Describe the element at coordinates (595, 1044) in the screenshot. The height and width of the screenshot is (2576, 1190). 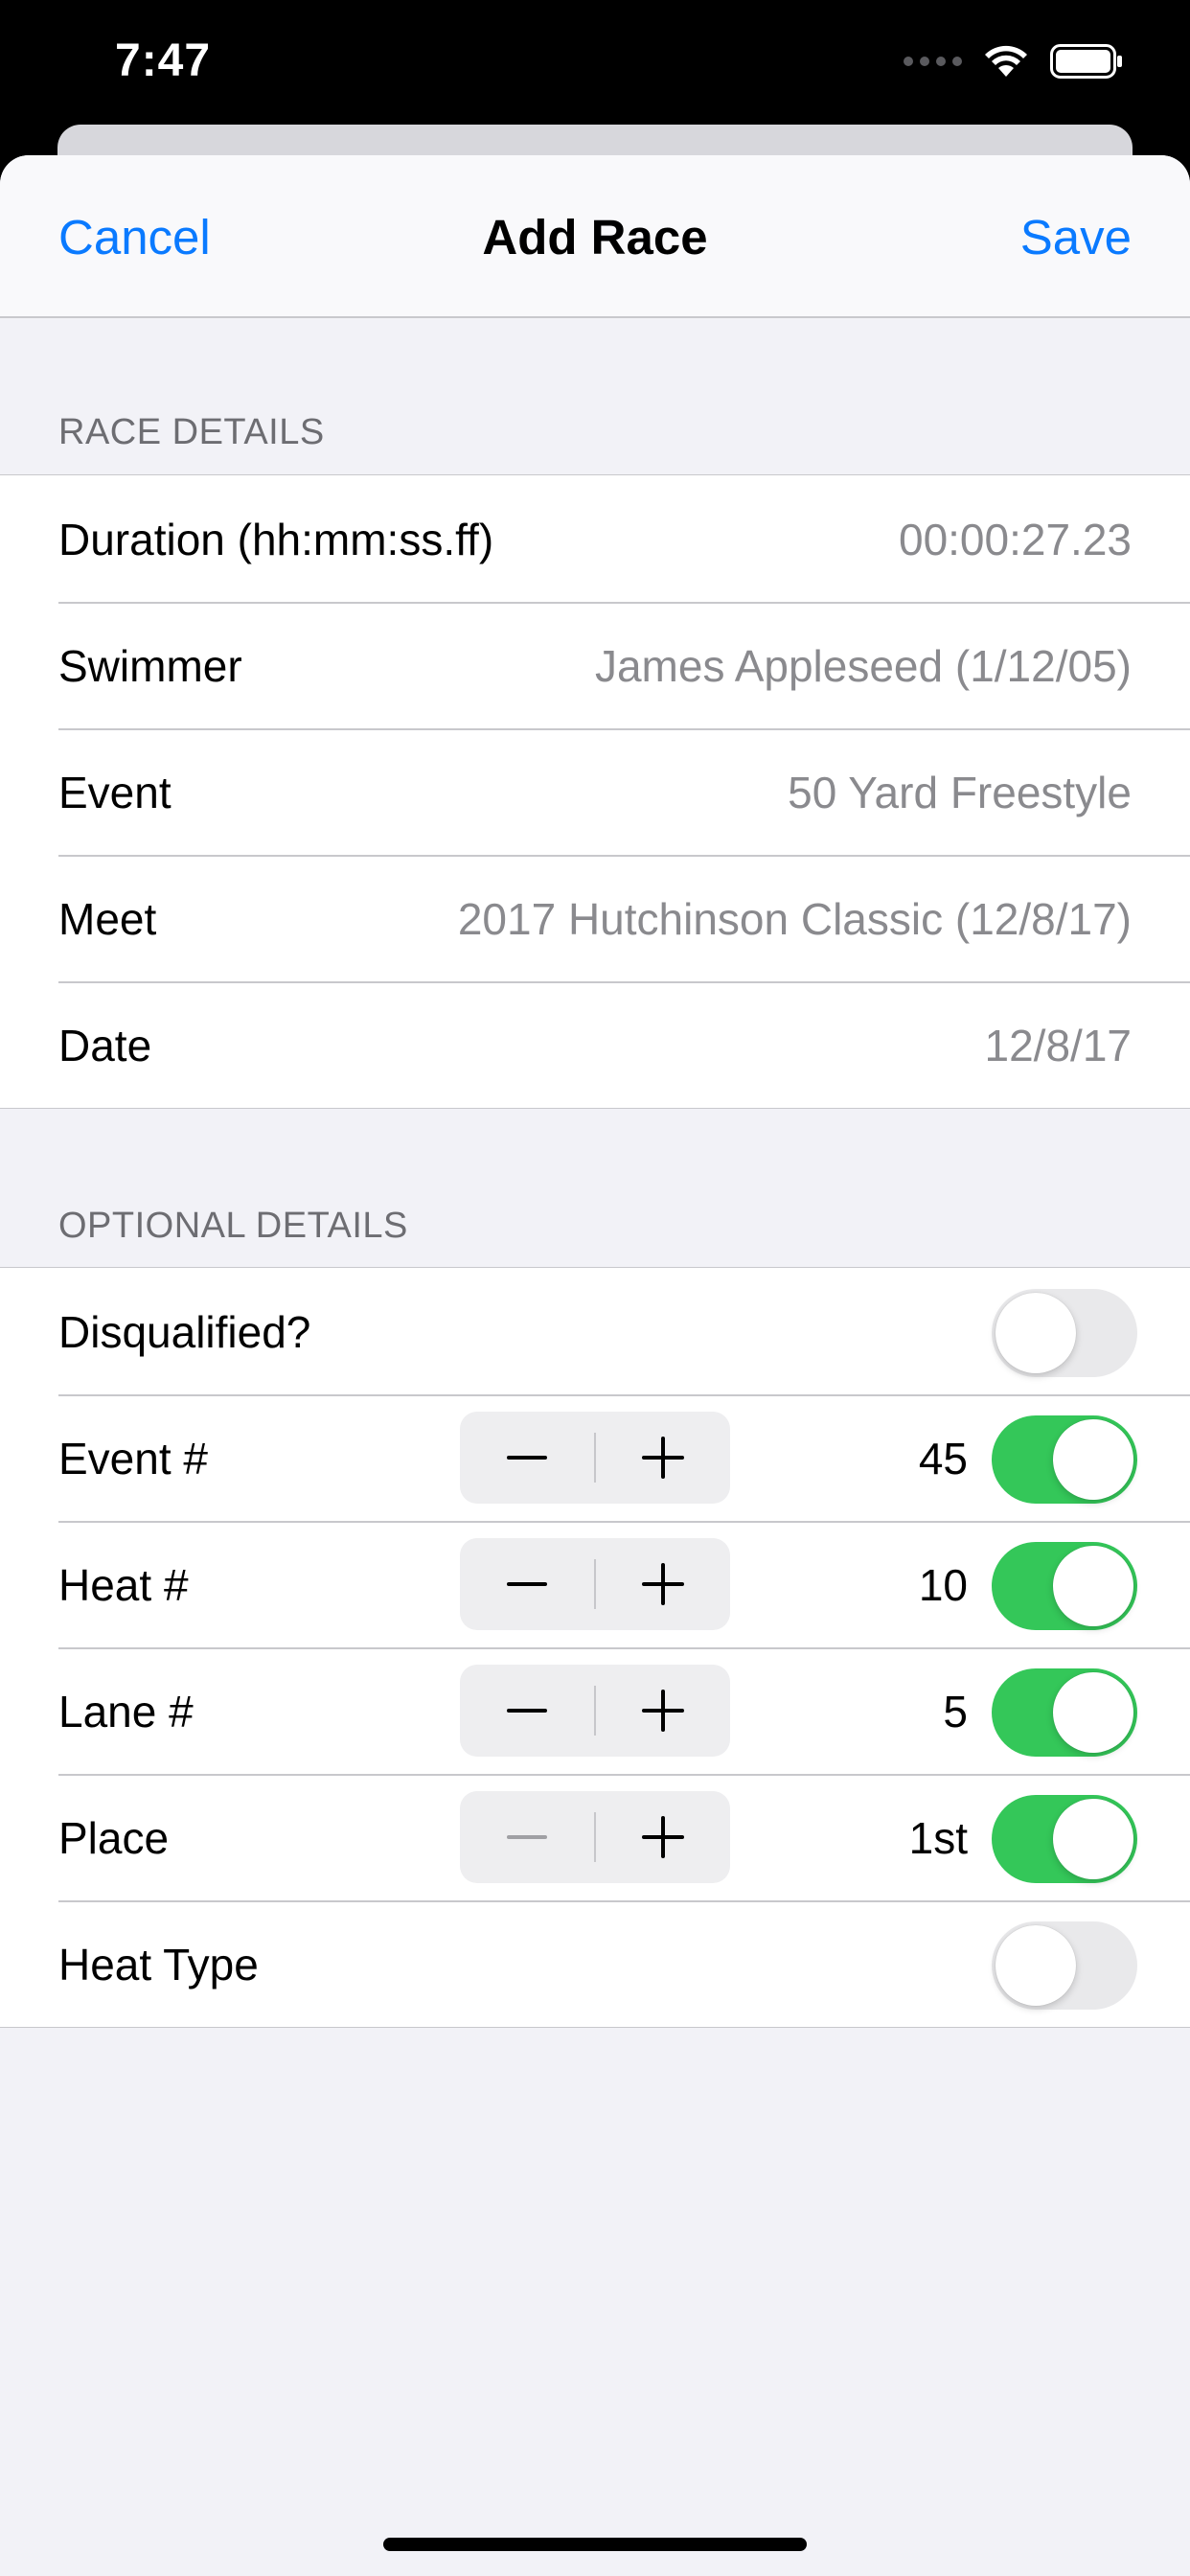
I see `date-row: Date 12/8/17` at that location.